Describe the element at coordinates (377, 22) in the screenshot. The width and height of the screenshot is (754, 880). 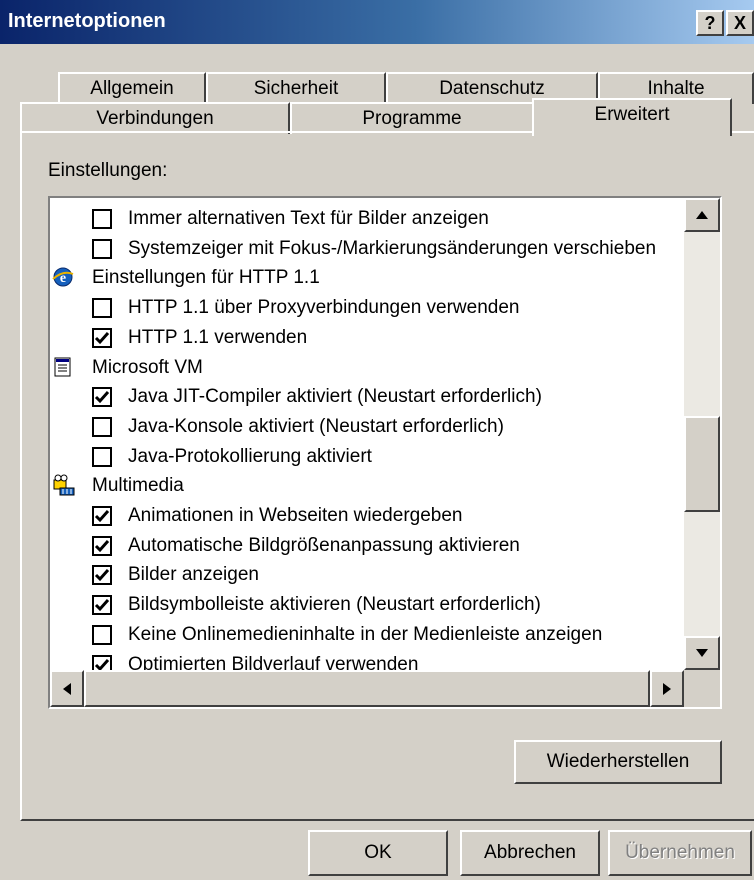
I see `title-bar: Internetoptionen ? X` at that location.